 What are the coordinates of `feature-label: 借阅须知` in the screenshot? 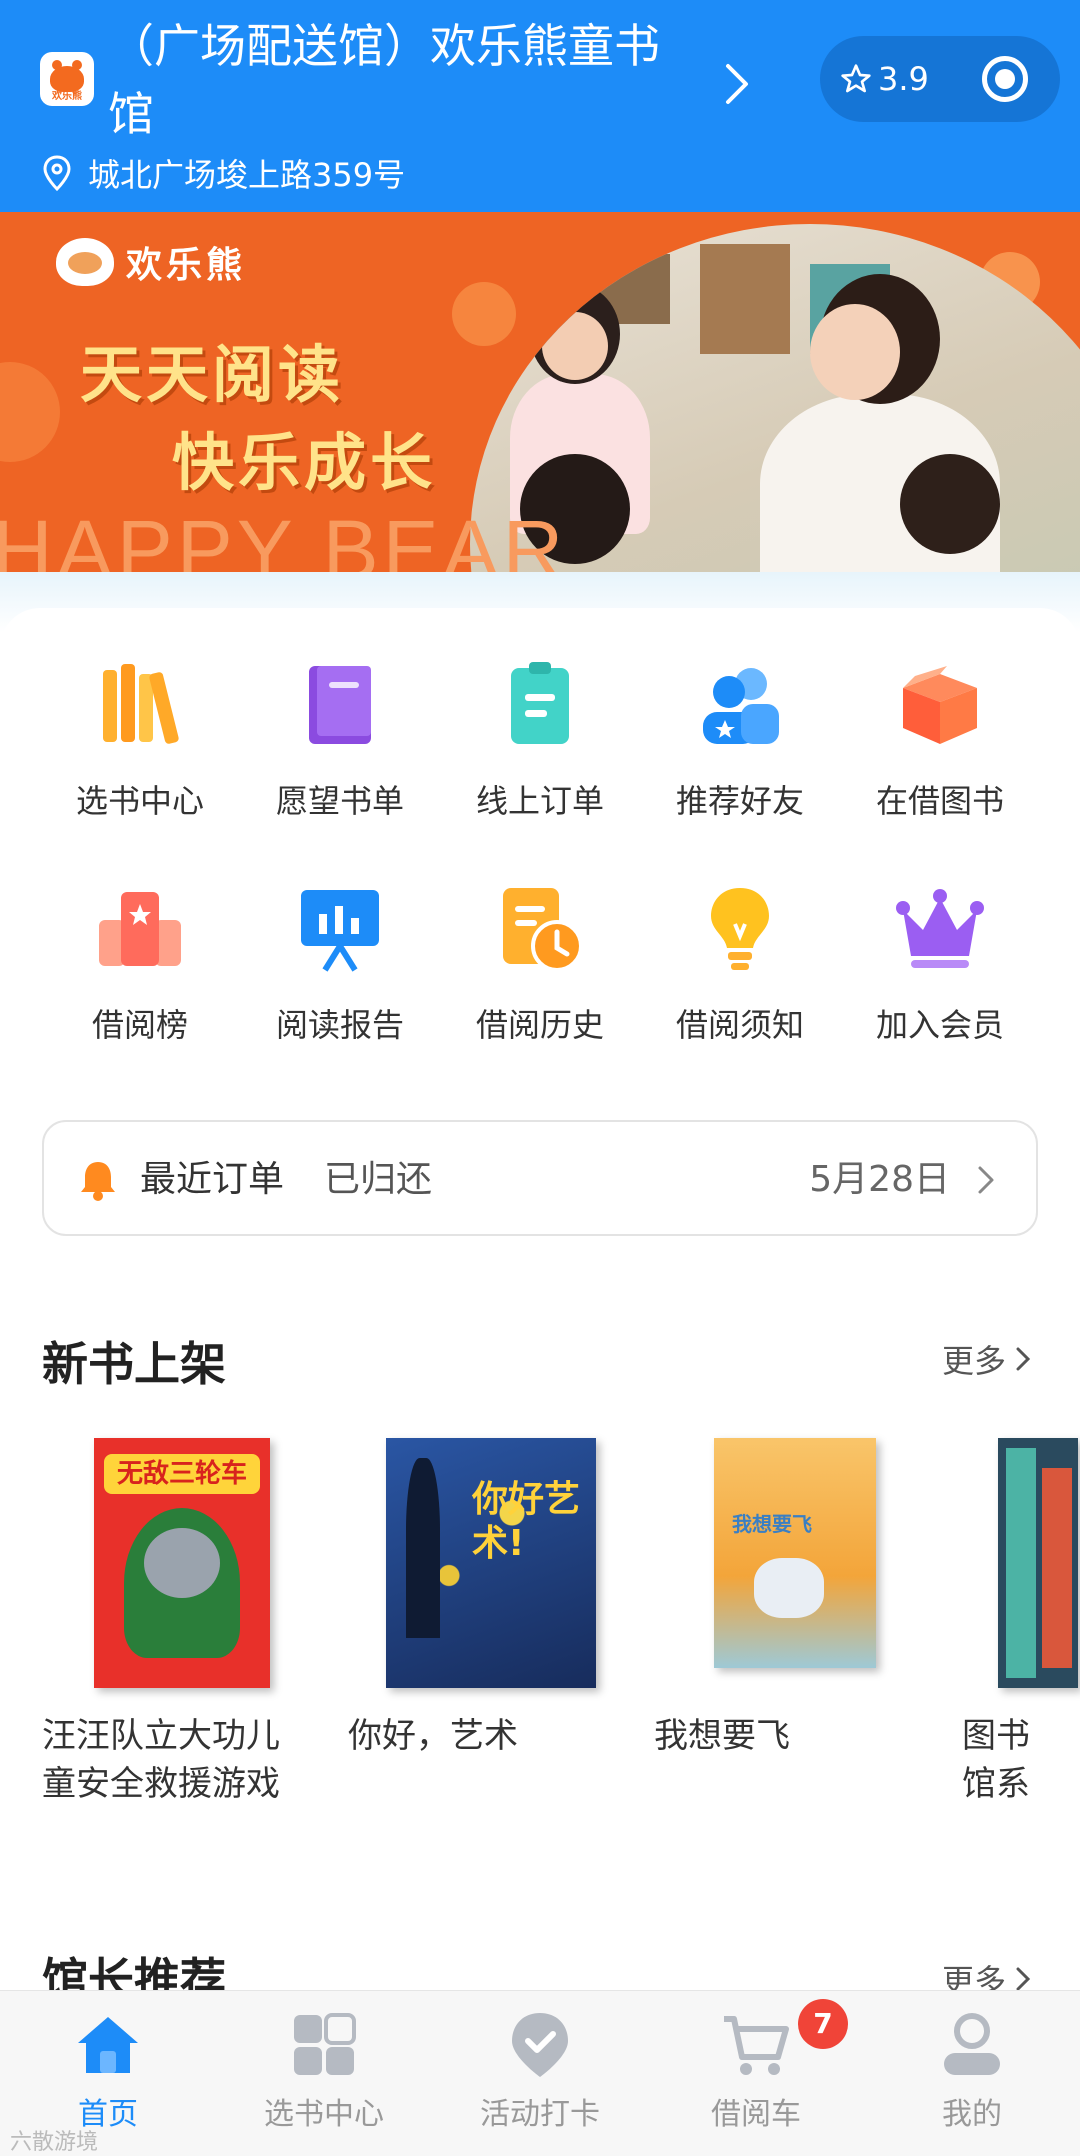 It's located at (739, 1025).